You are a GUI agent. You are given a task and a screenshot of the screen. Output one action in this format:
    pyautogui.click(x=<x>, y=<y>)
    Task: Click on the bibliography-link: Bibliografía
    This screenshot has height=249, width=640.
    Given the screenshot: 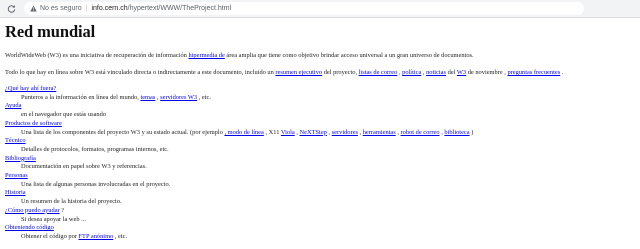 What is the action you would take?
    pyautogui.click(x=20, y=158)
    